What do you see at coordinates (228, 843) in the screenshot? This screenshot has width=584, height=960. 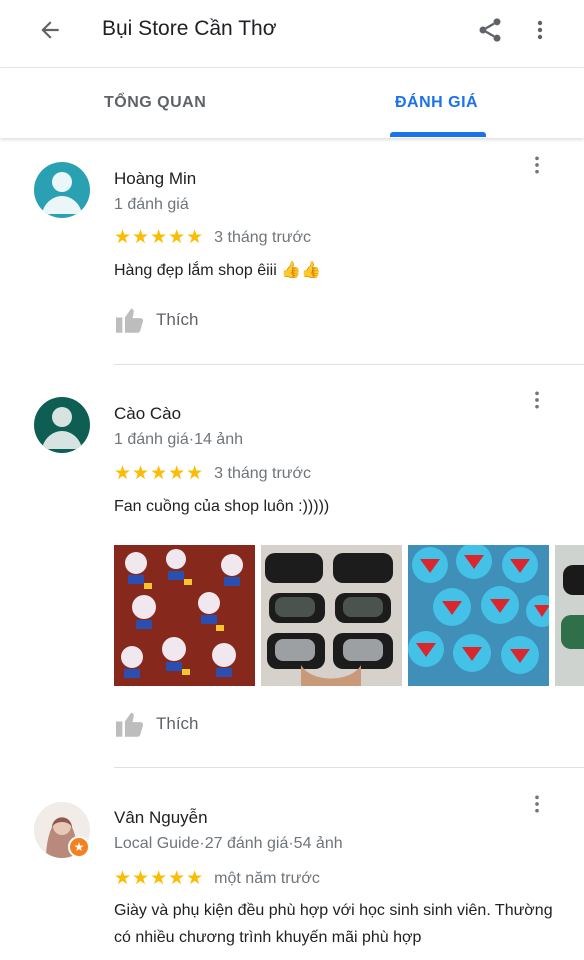 I see `review-meta: Local Guide·27 đánh giá·54 ảnh` at bounding box center [228, 843].